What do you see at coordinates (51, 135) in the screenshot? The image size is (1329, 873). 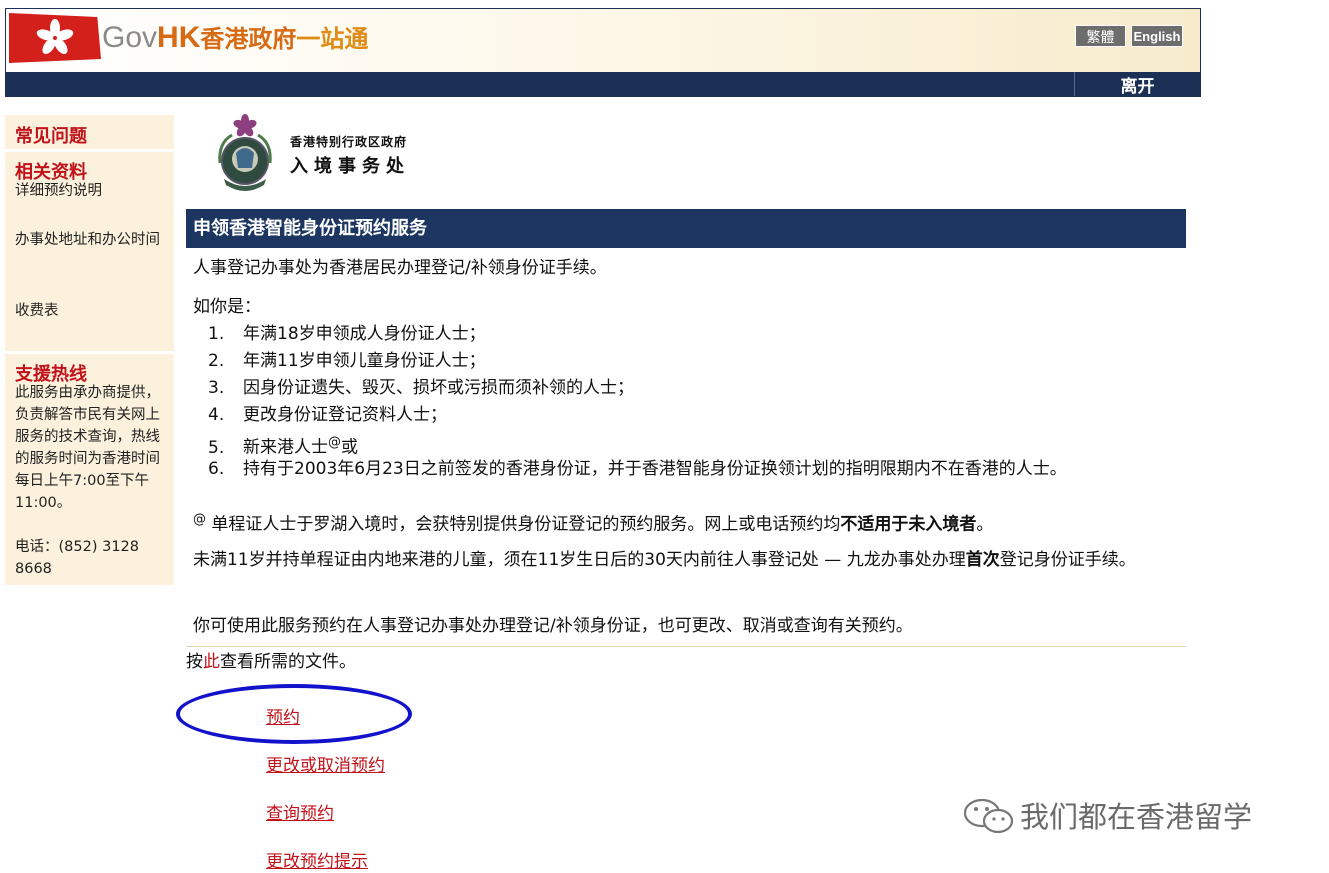 I see `sidebar-faq-link: 常见问题` at bounding box center [51, 135].